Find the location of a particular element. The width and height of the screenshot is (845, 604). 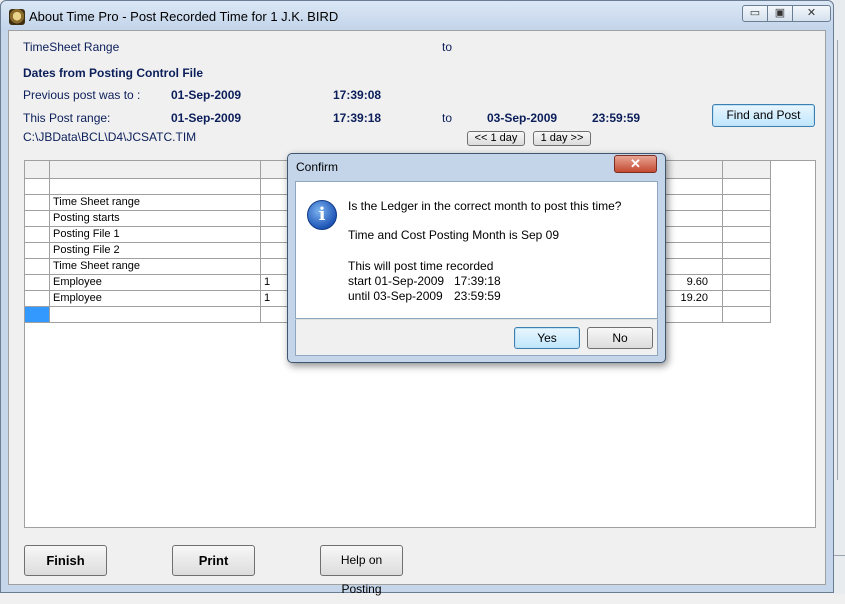

this-post-start-date: 01-Sep-2009 is located at coordinates (206, 118).